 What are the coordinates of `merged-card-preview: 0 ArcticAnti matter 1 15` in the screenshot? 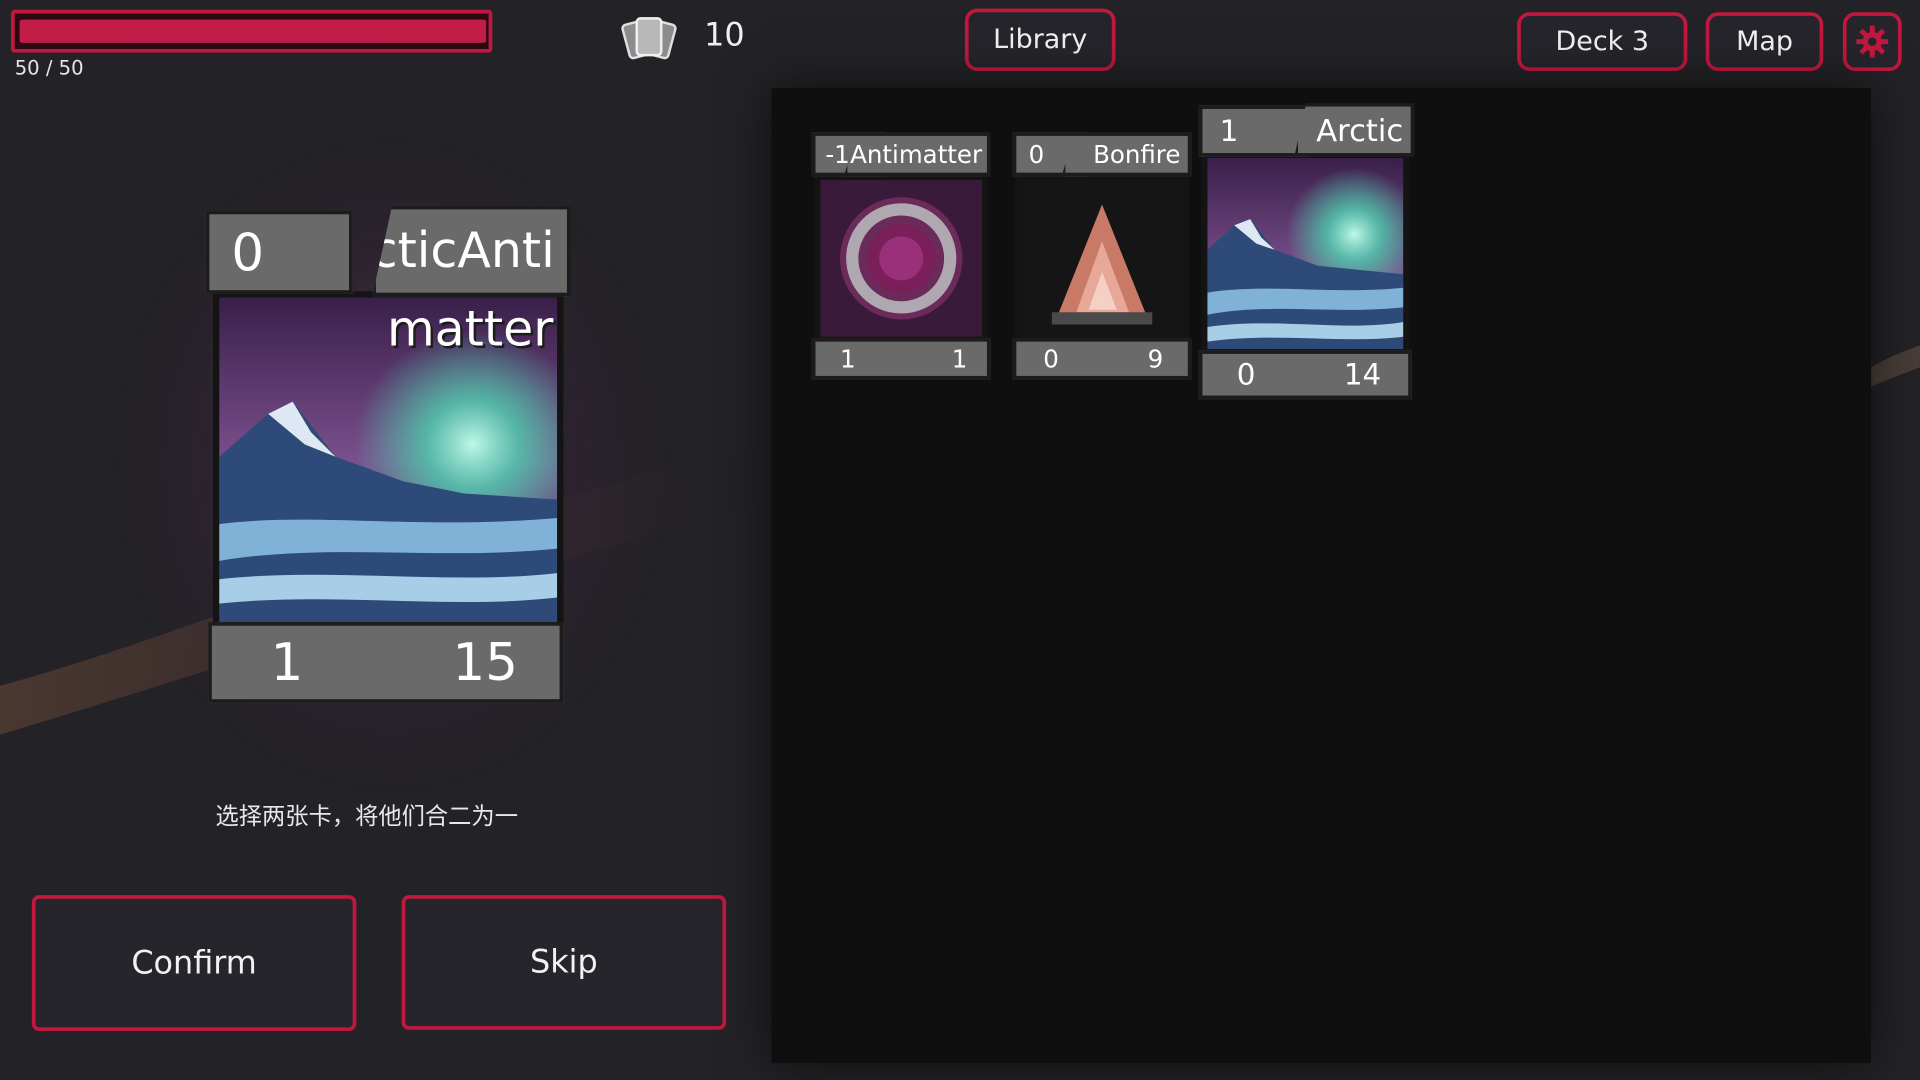 It's located at (388, 454).